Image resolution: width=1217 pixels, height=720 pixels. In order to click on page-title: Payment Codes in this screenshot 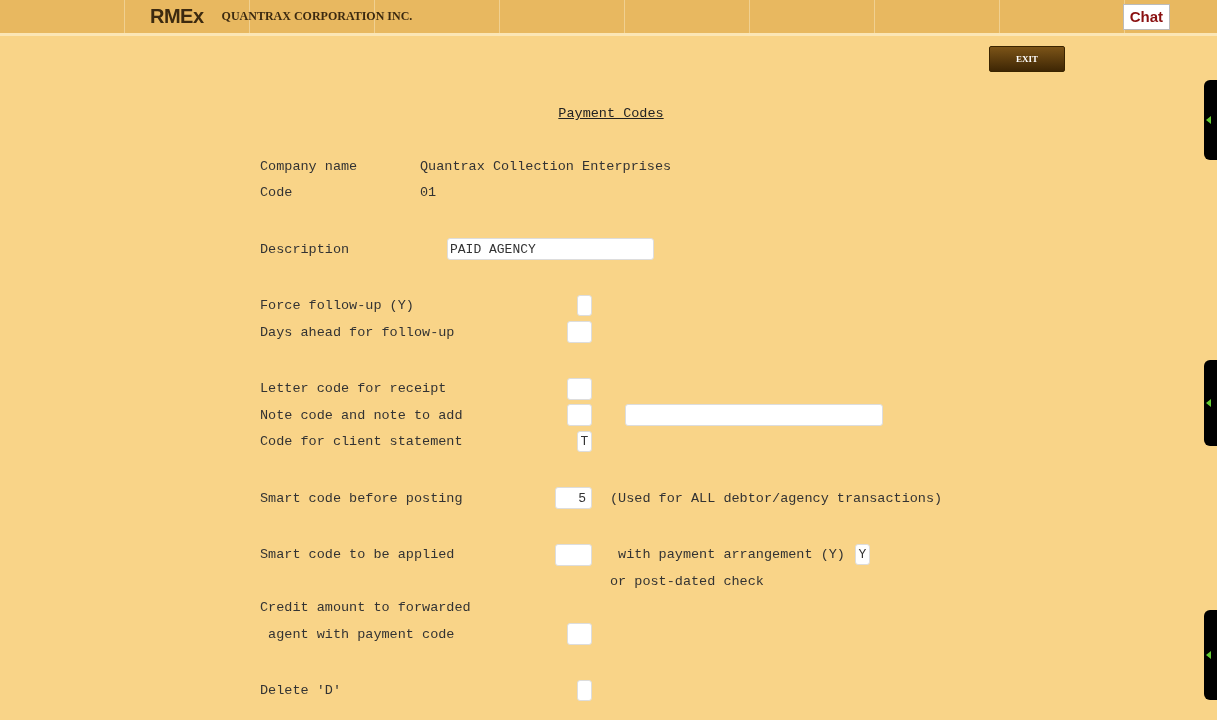, I will do `click(611, 113)`.